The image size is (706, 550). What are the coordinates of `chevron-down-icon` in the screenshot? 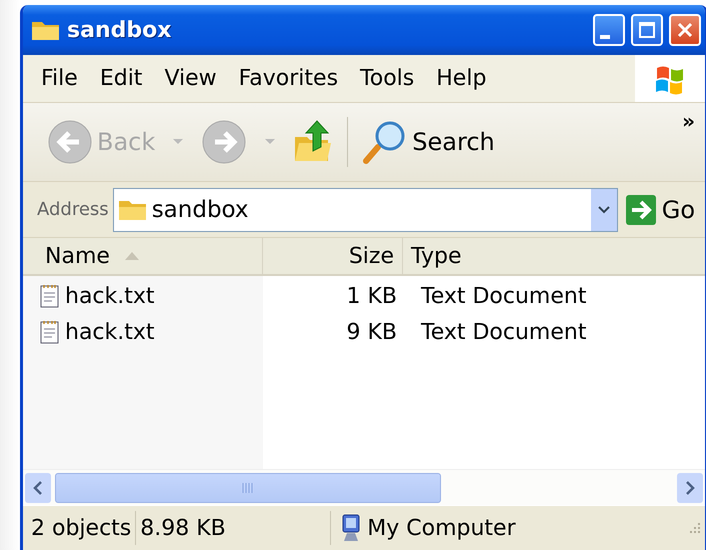 It's located at (604, 210).